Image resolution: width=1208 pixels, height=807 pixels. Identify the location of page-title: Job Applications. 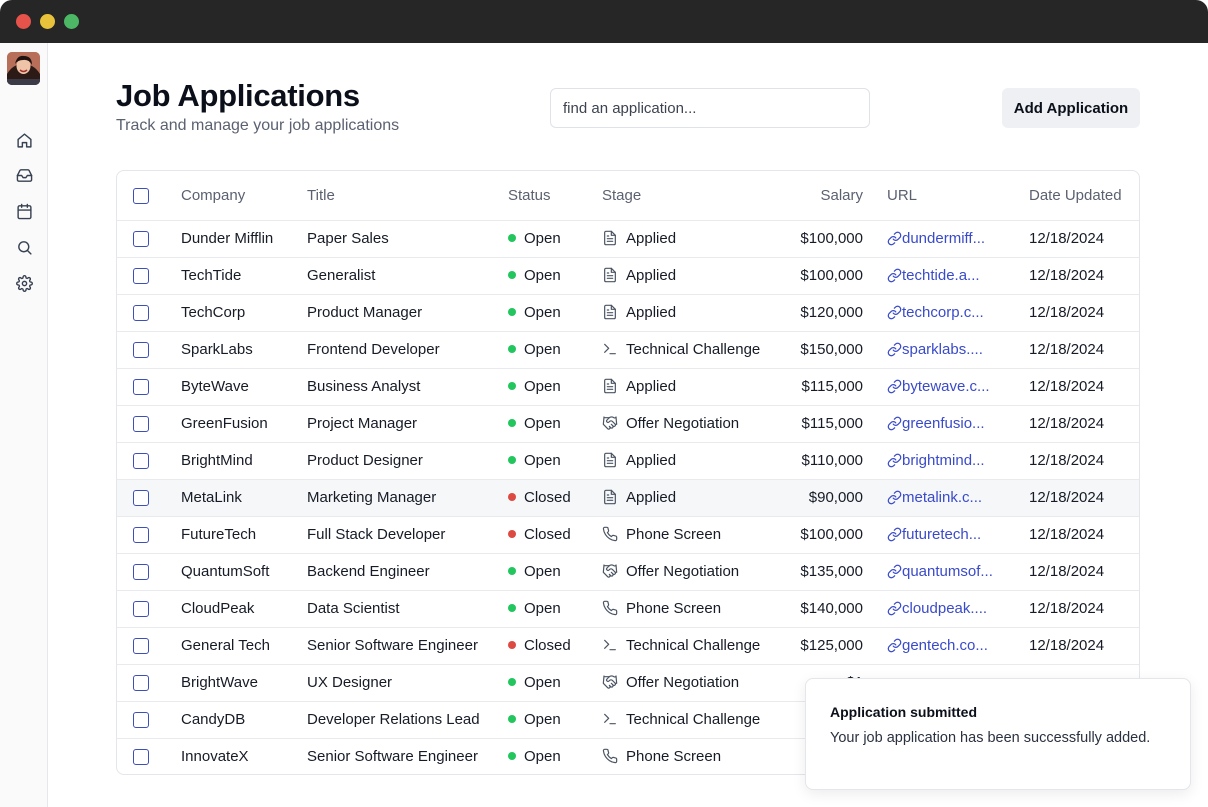
(238, 95).